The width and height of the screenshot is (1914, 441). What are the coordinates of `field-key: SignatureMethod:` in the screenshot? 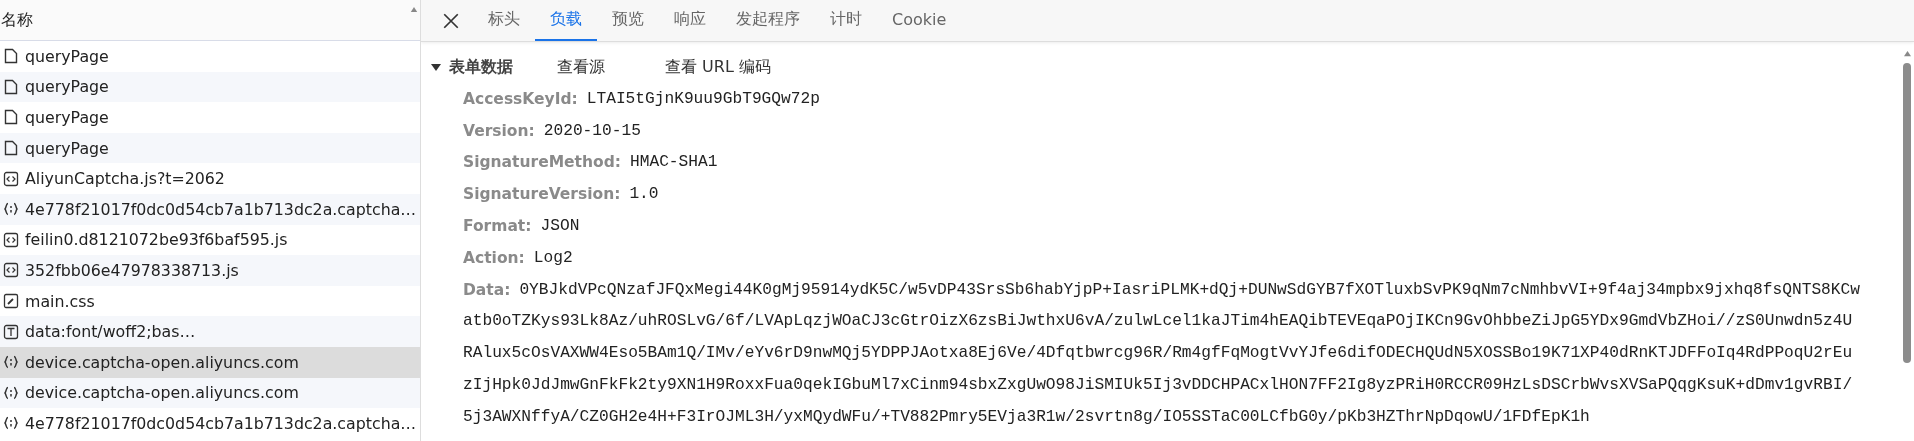 It's located at (542, 162).